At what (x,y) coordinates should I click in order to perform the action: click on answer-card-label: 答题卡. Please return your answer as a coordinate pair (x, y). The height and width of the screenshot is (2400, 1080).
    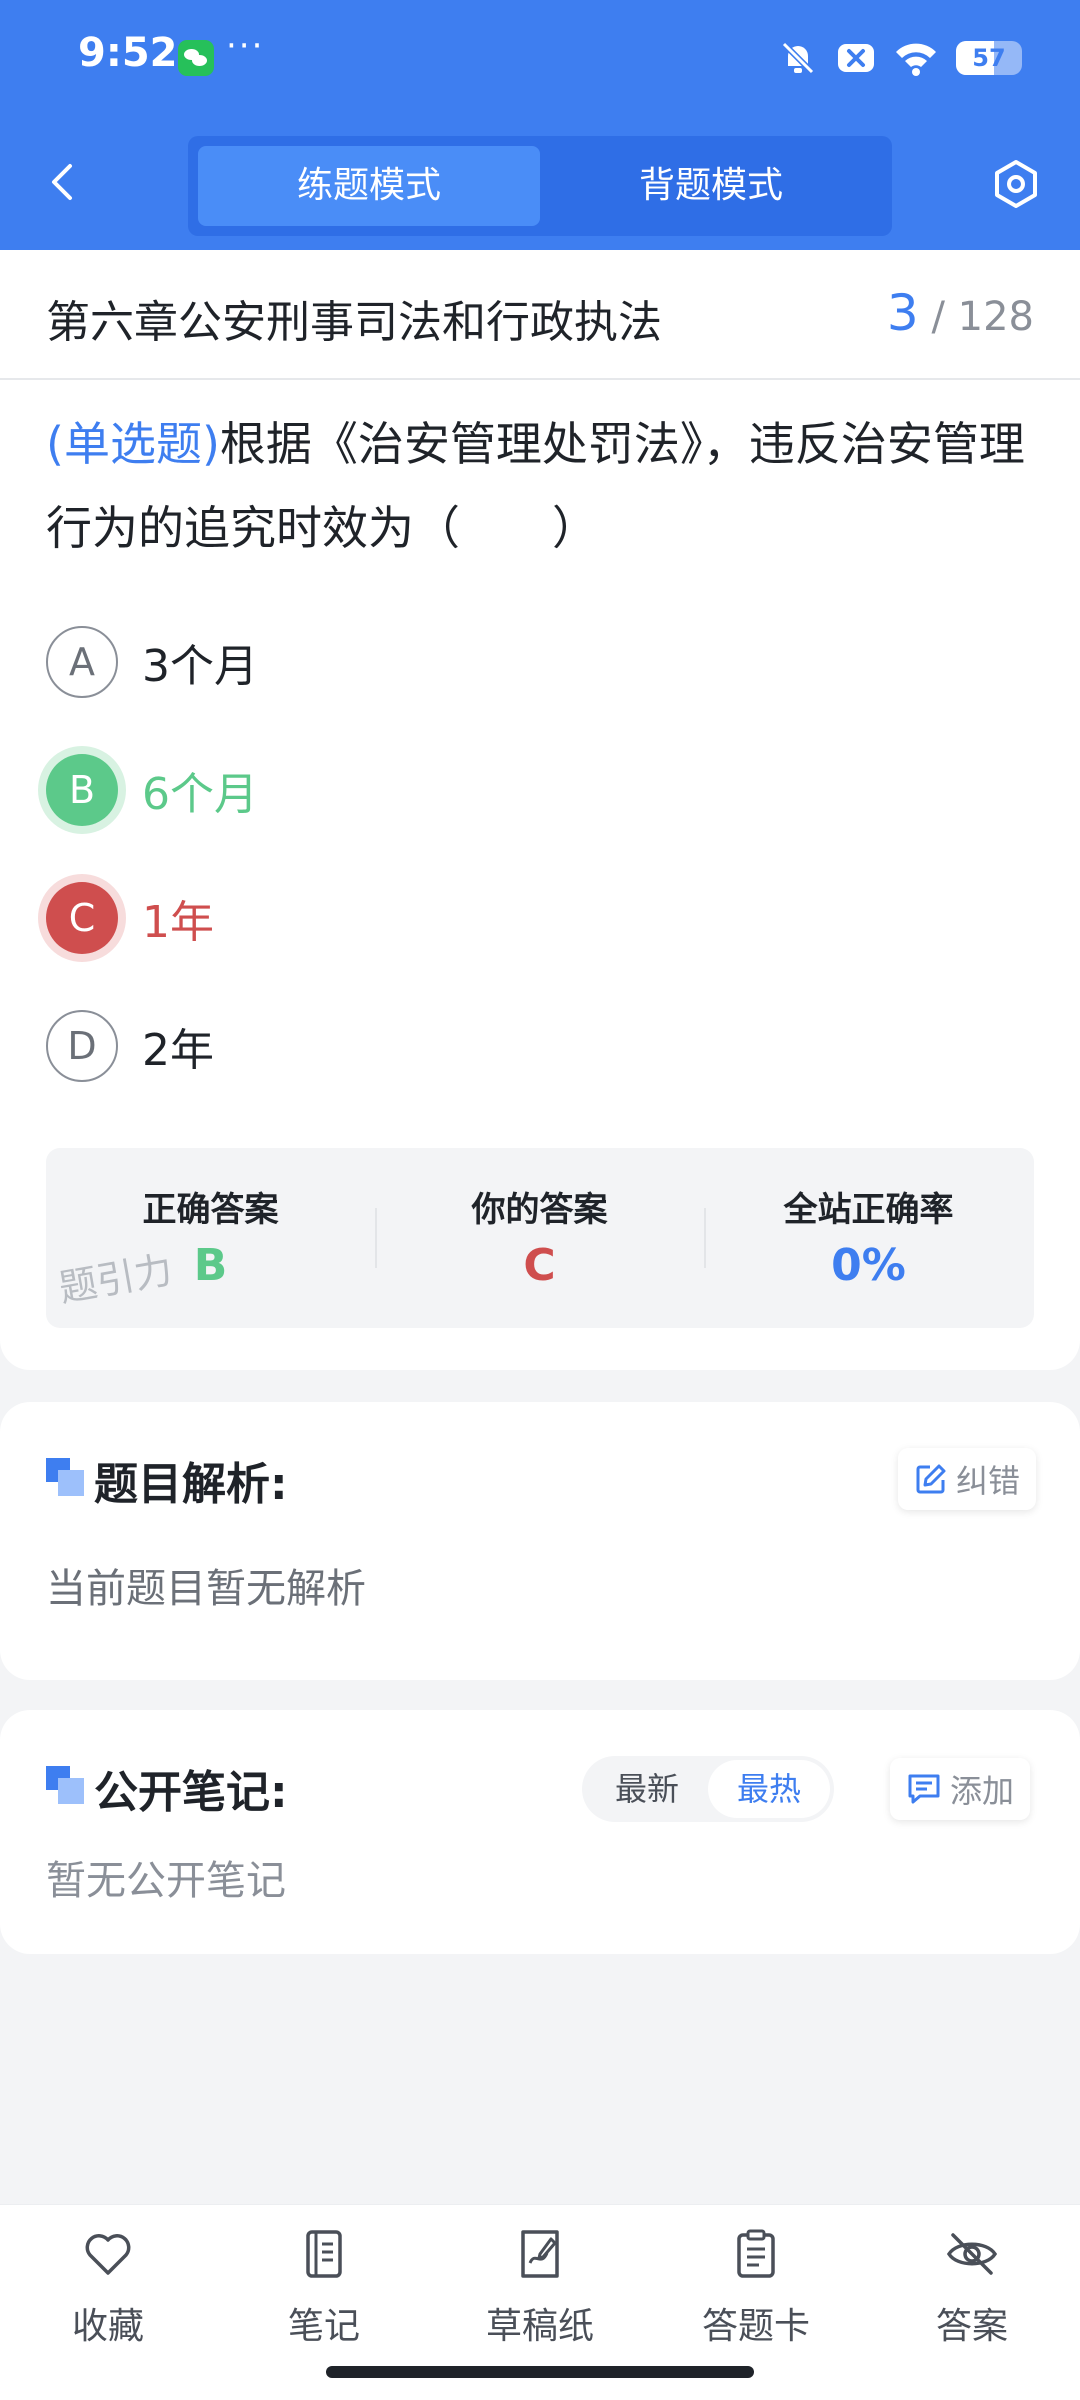
    Looking at the image, I should click on (755, 2326).